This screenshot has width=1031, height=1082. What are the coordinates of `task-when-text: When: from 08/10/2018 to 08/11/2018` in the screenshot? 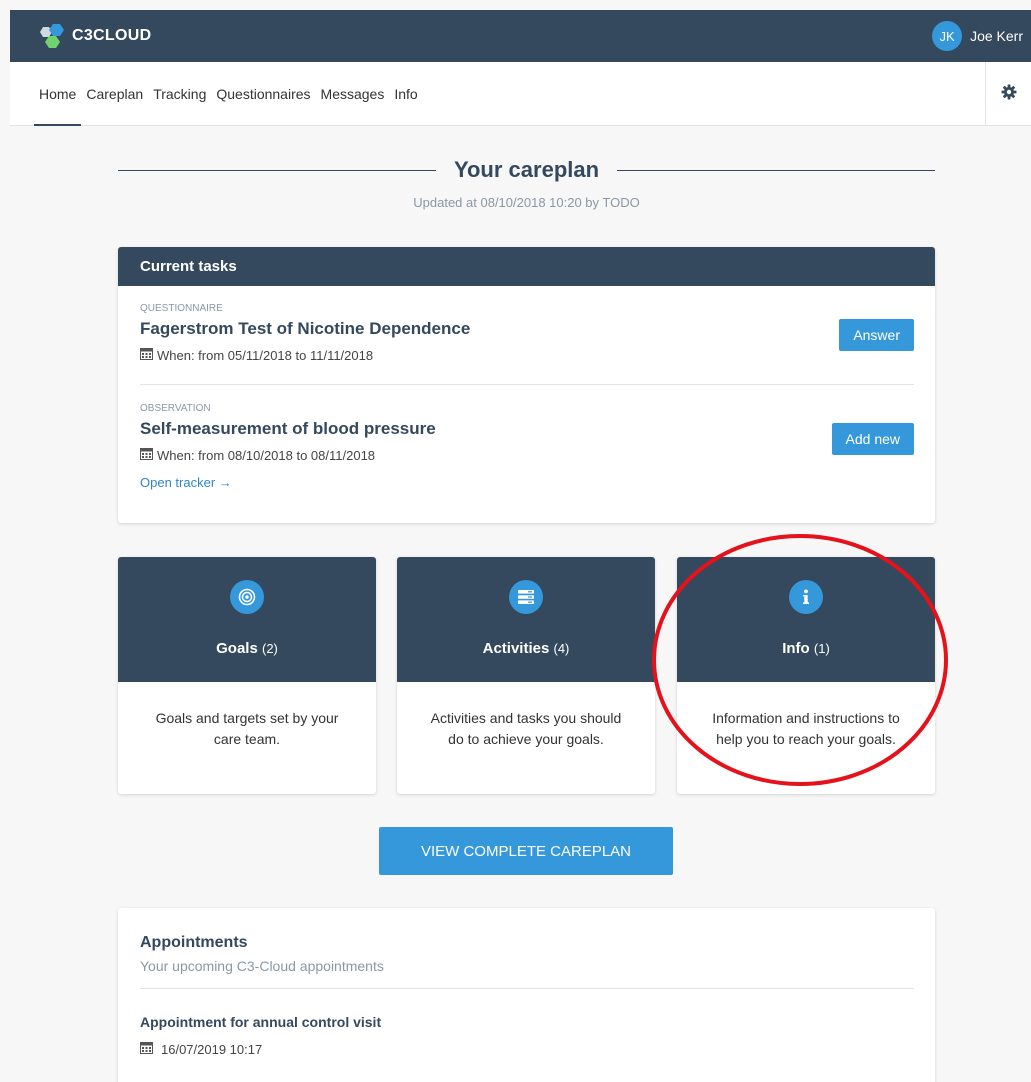 It's located at (266, 455).